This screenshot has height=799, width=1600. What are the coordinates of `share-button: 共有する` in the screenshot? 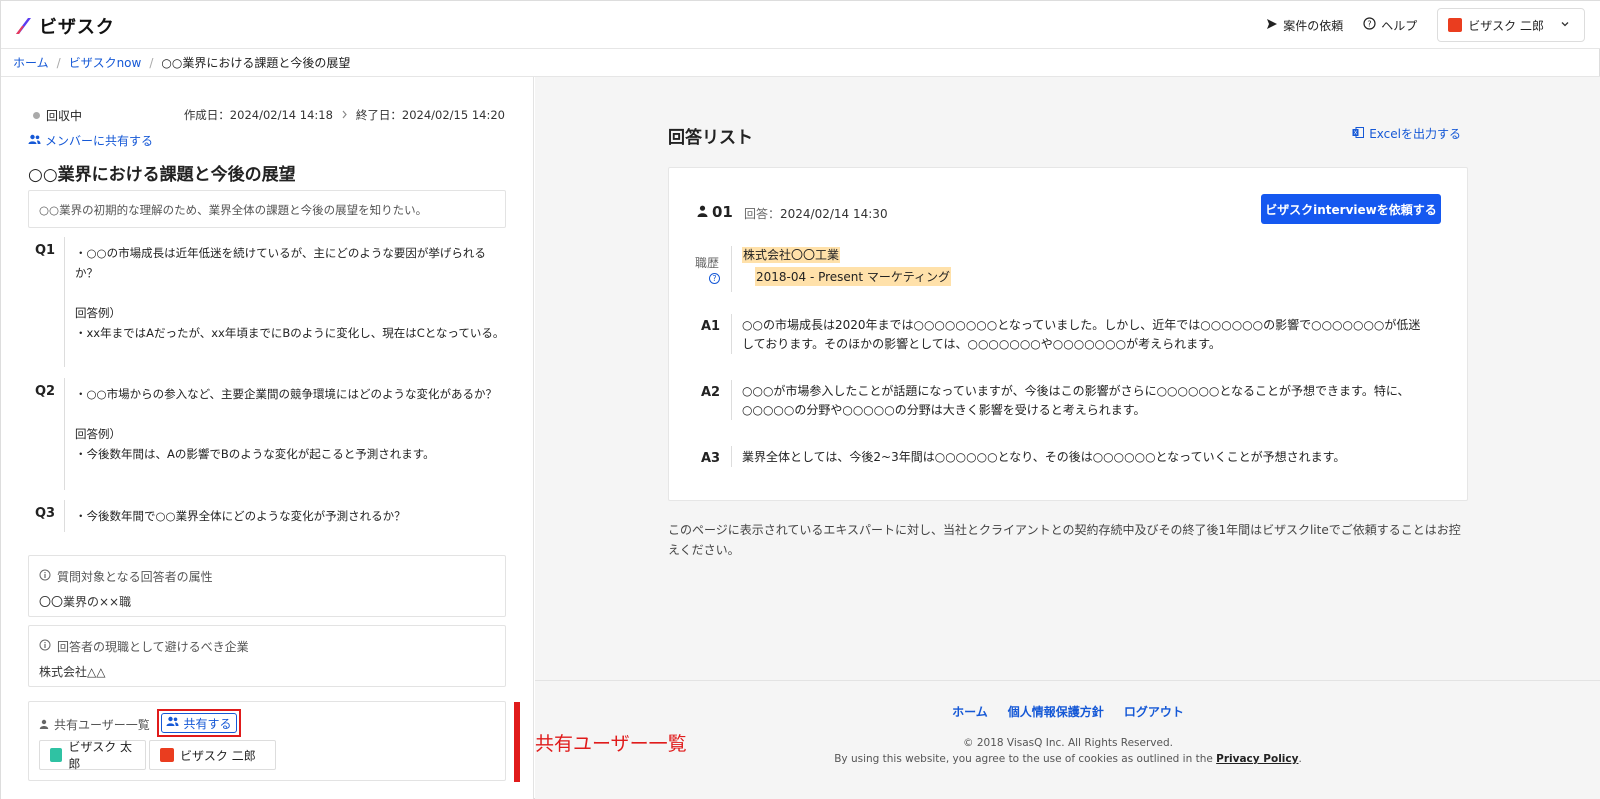 It's located at (199, 723).